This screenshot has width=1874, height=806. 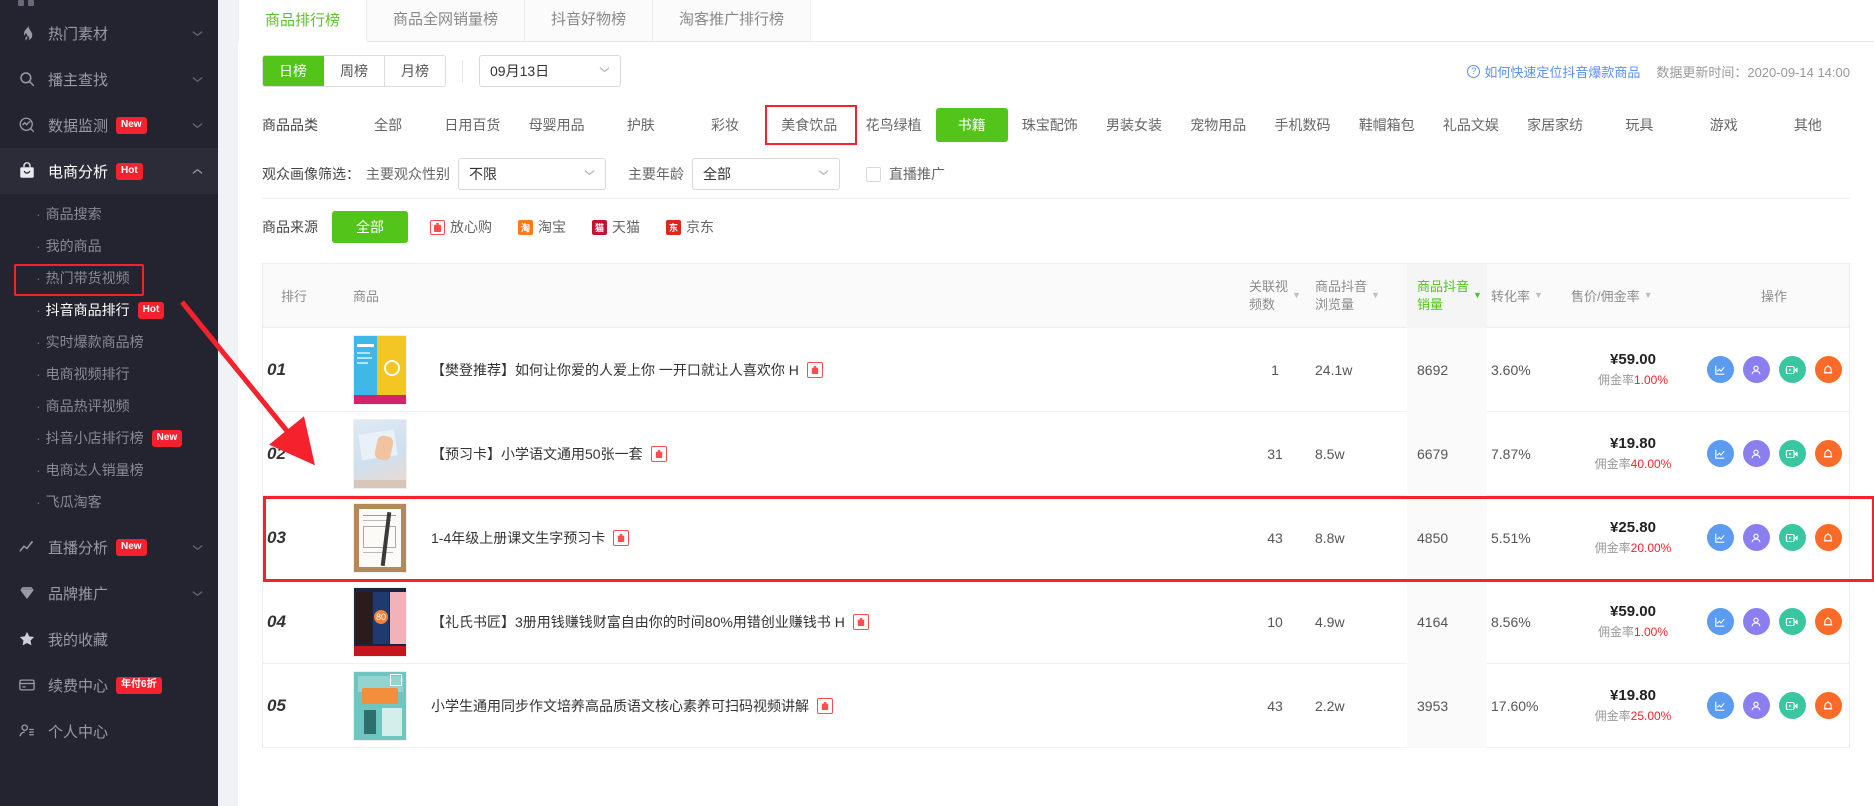 What do you see at coordinates (446, 20) in the screenshot?
I see `tab-全网销量榜: 商品全网销量榜` at bounding box center [446, 20].